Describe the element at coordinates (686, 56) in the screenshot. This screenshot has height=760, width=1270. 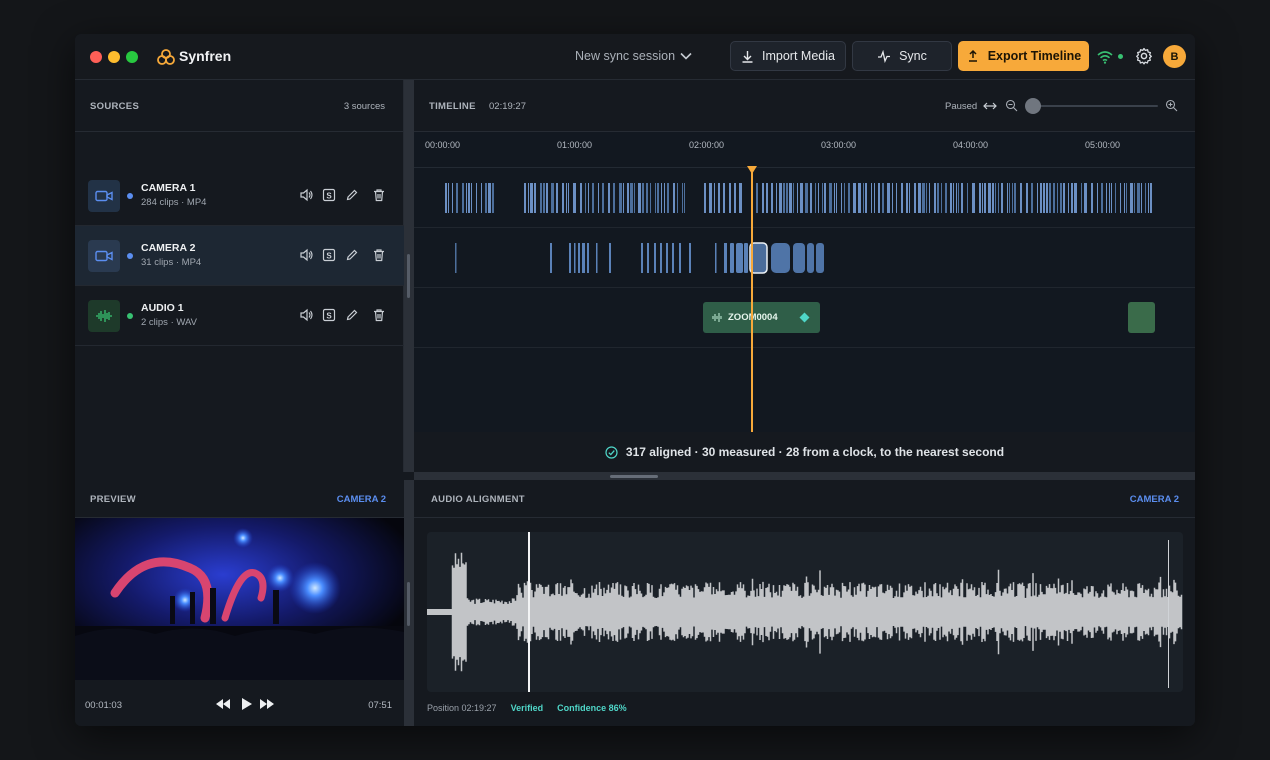
I see `chevron-down-icon` at that location.